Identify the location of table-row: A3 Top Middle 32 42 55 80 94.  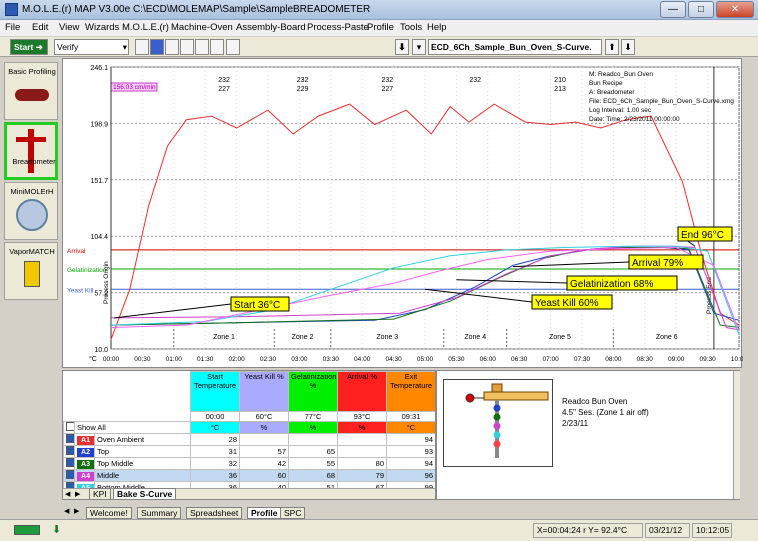
(249, 463).